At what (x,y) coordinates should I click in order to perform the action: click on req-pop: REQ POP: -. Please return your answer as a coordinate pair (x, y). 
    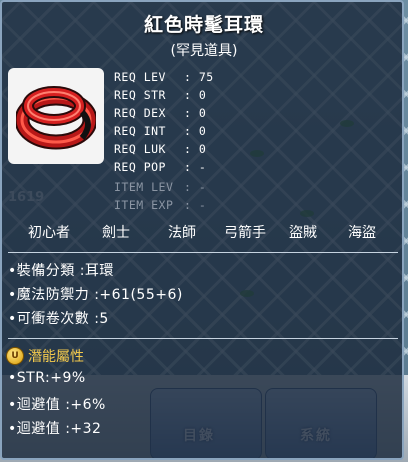
    Looking at the image, I should click on (160, 167).